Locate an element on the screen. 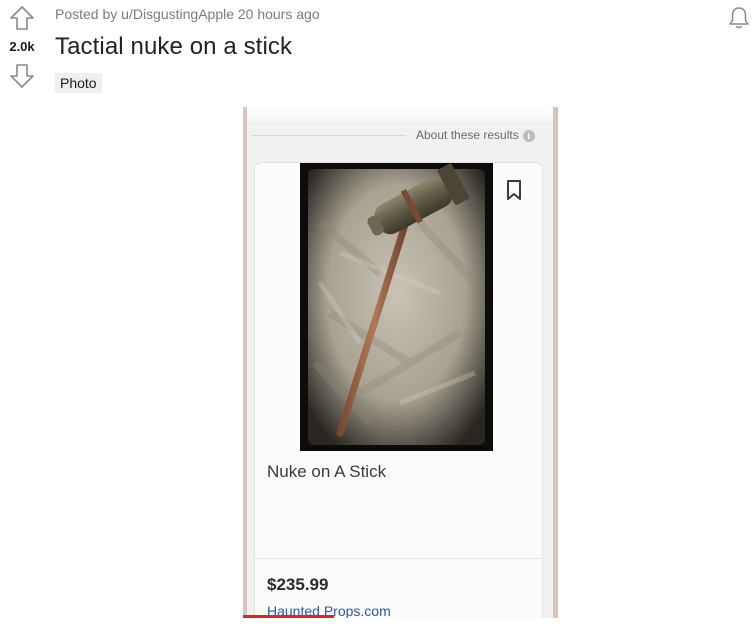 This screenshot has height=634, width=755. info-icon: i is located at coordinates (528, 135).